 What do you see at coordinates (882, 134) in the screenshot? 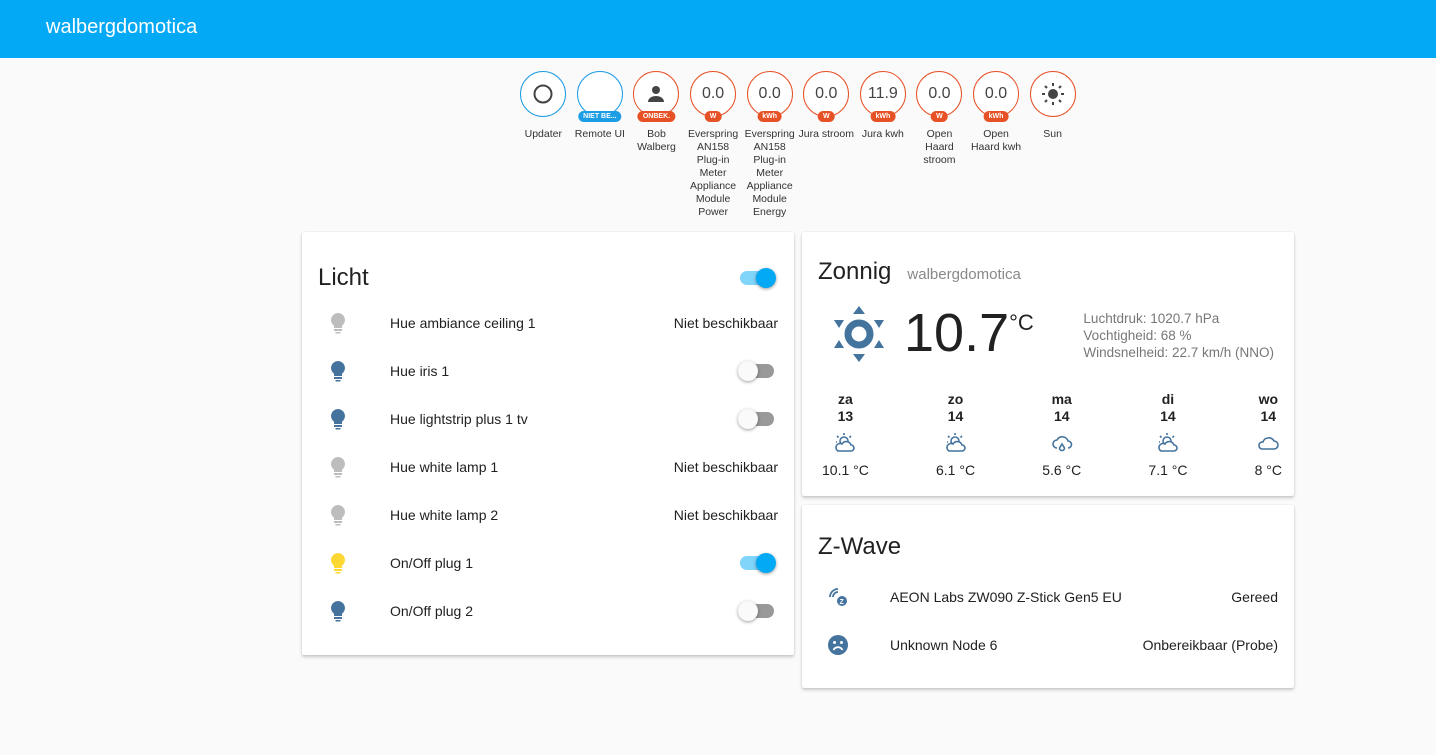
I see `badge-label: Jura kwh` at bounding box center [882, 134].